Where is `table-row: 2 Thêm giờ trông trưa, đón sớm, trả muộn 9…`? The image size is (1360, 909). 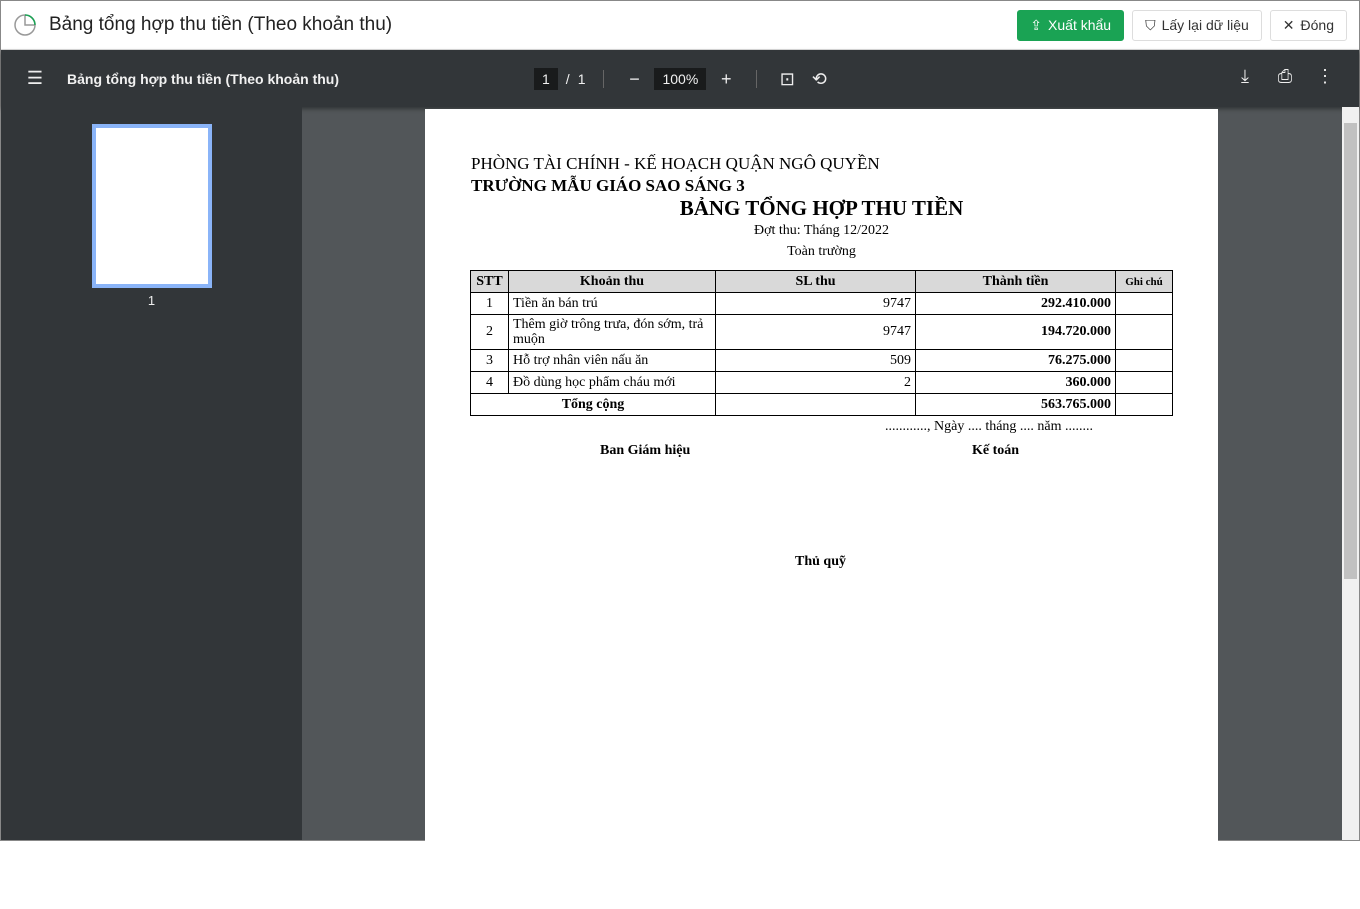 table-row: 2 Thêm giờ trông trưa, đón sớm, trả muộn 9… is located at coordinates (821, 332).